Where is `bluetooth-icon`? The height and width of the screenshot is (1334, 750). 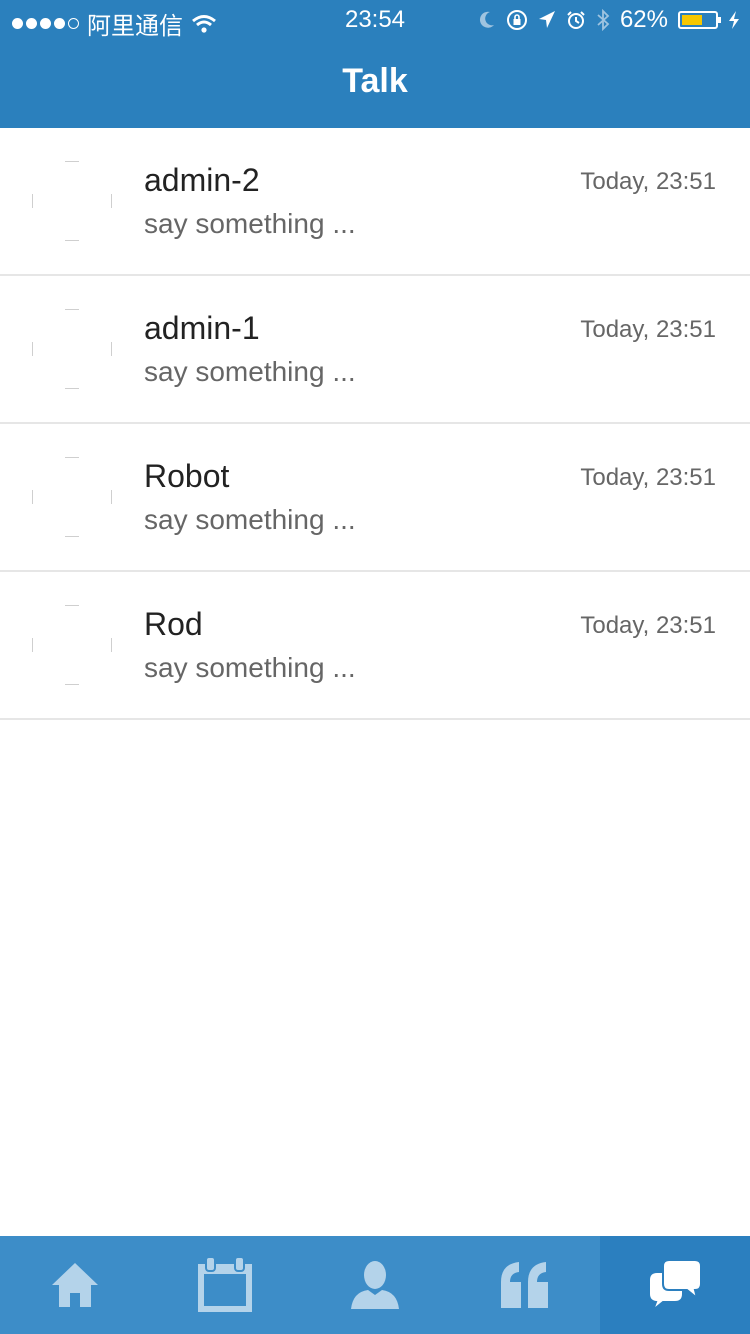
bluetooth-icon is located at coordinates (603, 20).